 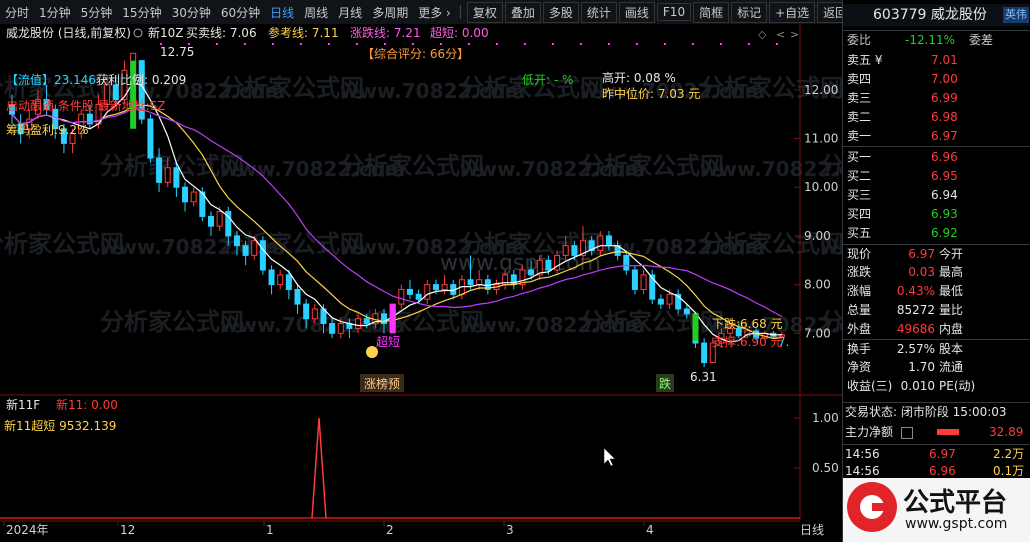 What do you see at coordinates (794, 34) in the screenshot?
I see `chevron-right-icon: >` at bounding box center [794, 34].